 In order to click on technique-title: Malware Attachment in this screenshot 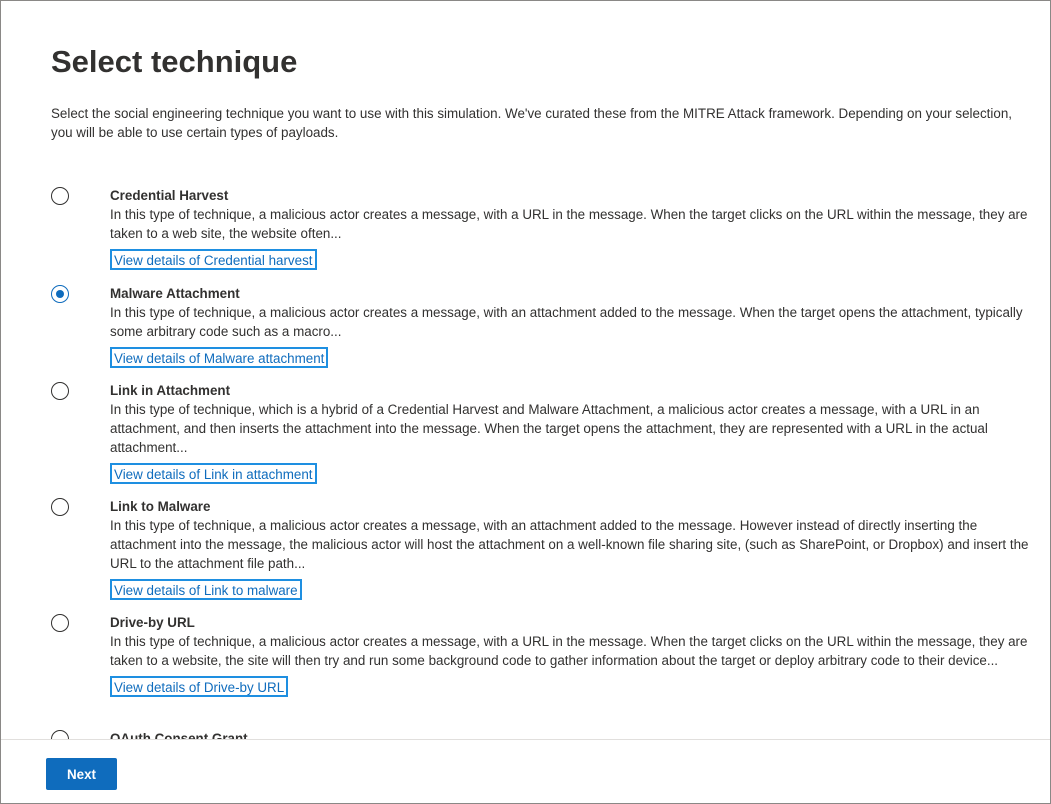, I will do `click(175, 293)`.